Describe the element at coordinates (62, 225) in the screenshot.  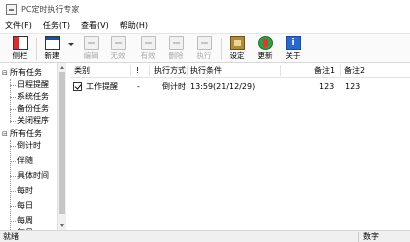
I see `scroll-down-icon` at that location.